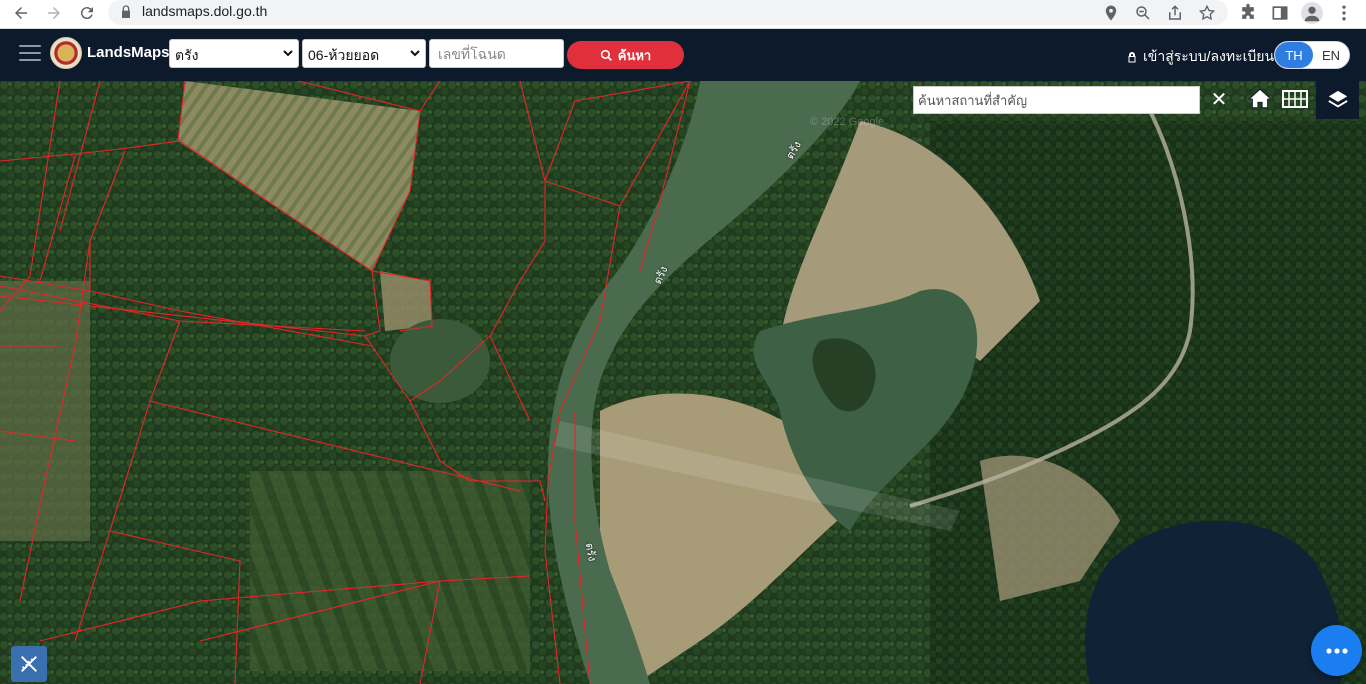 The image size is (1366, 684). I want to click on kebab-icon, so click(1344, 13).